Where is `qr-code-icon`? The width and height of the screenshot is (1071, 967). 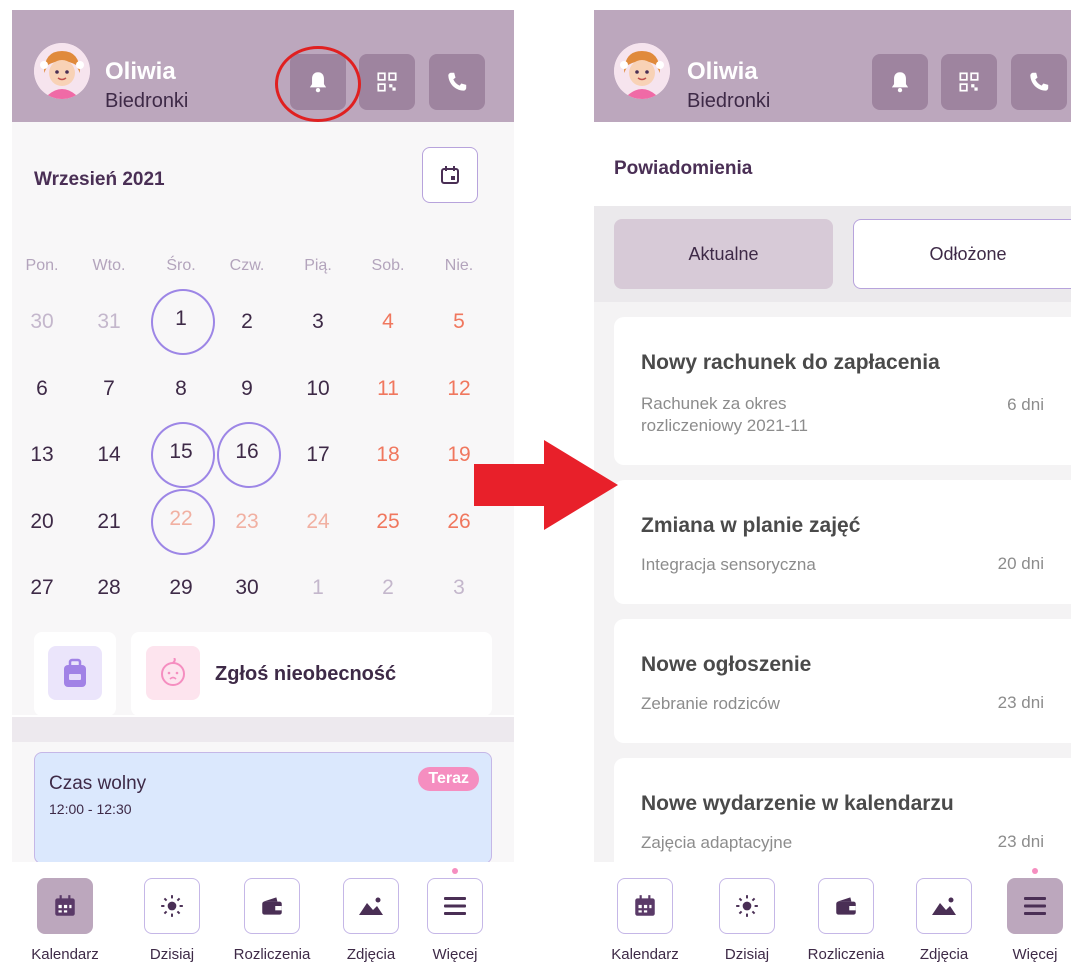 qr-code-icon is located at coordinates (387, 82).